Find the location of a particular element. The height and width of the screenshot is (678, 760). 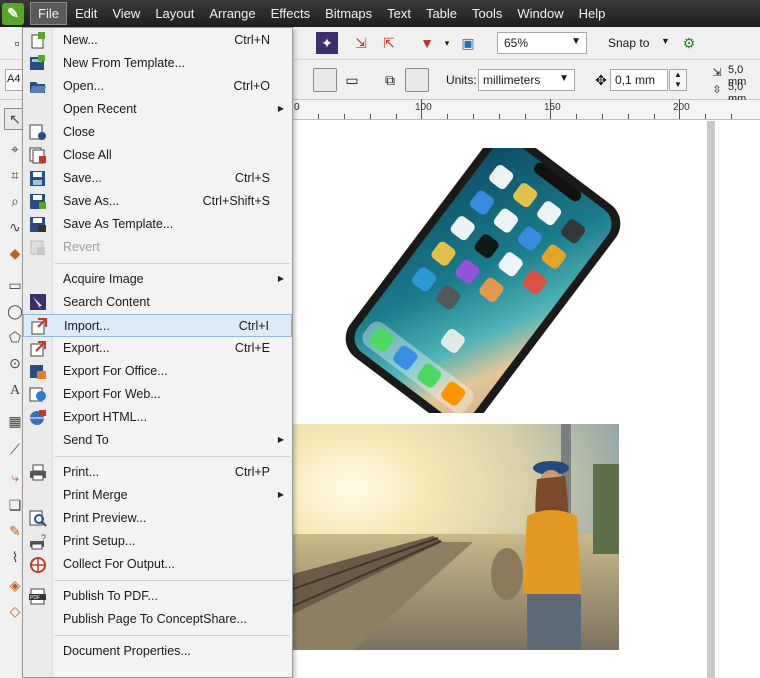

import-icon: ⇲ is located at coordinates (361, 43).